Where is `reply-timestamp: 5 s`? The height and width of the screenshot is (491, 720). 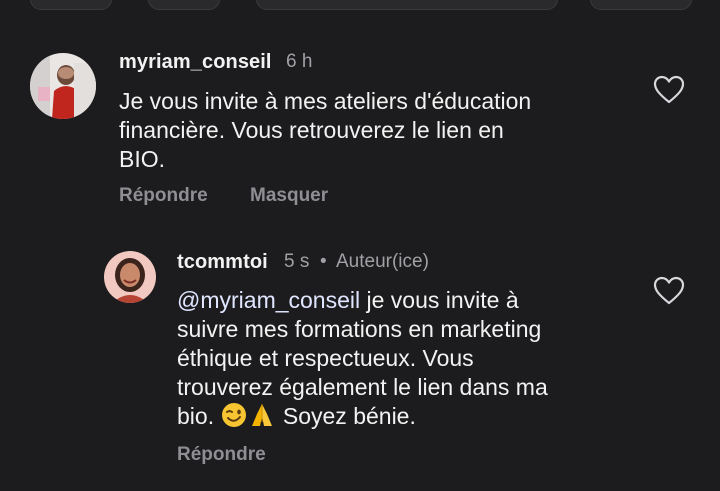 reply-timestamp: 5 s is located at coordinates (297, 261).